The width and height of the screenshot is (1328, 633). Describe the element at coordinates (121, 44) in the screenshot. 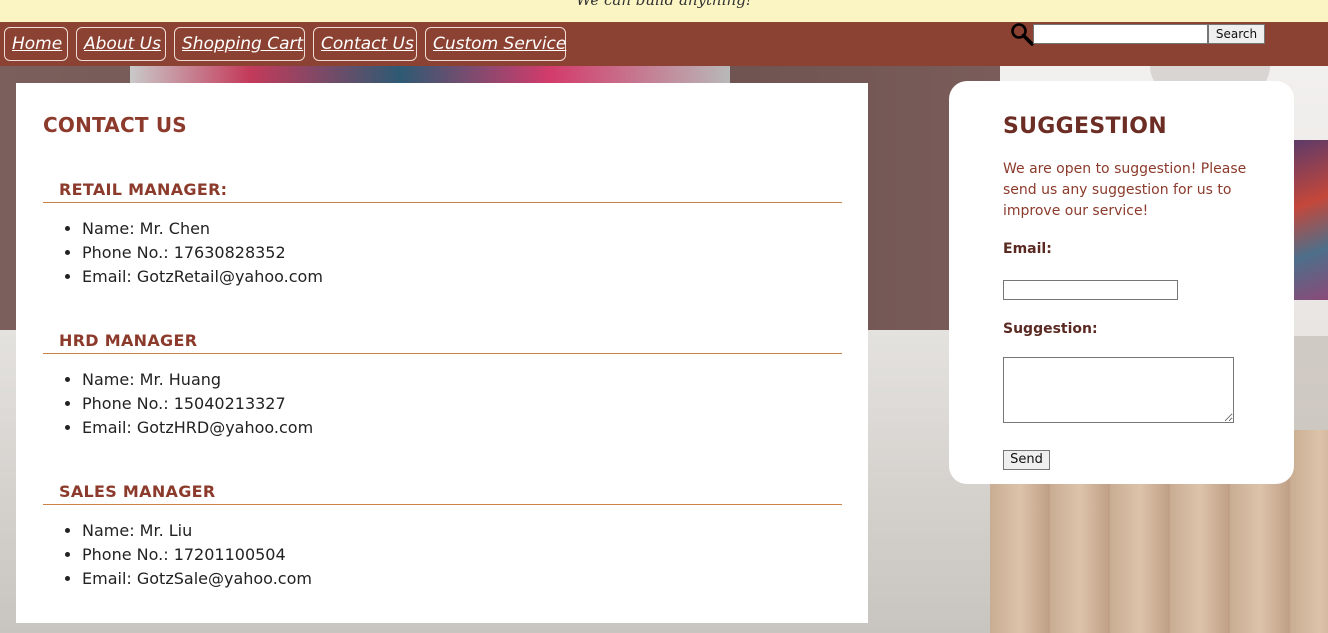

I see `nav-item-about-us: About Us` at that location.